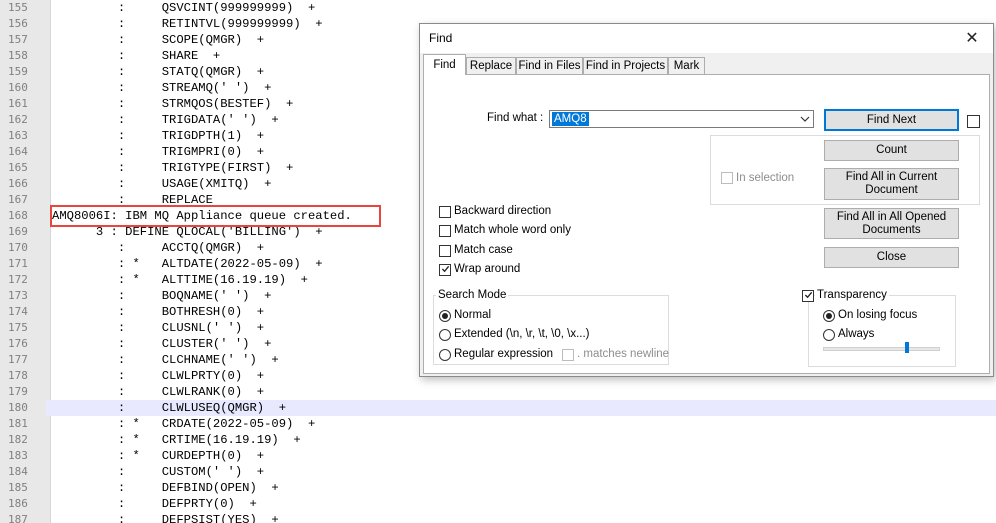 This screenshot has width=996, height=523. I want to click on find-all-current-button: Find All in Current Document, so click(891, 184).